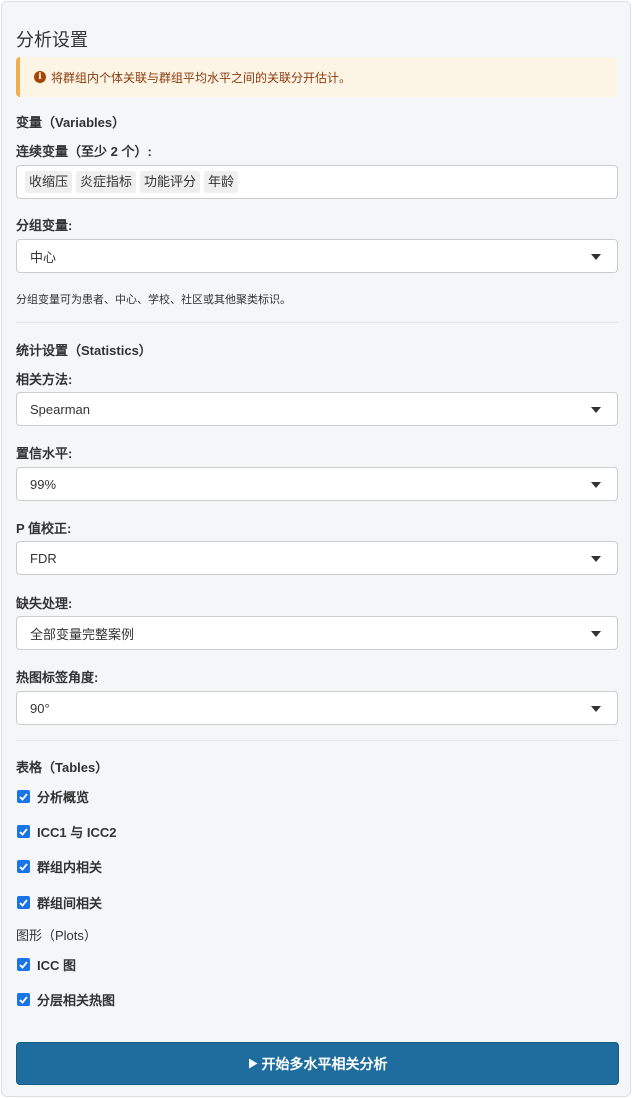 The height and width of the screenshot is (1098, 632). I want to click on checkbox-label: 分层相关热图, so click(76, 1000).